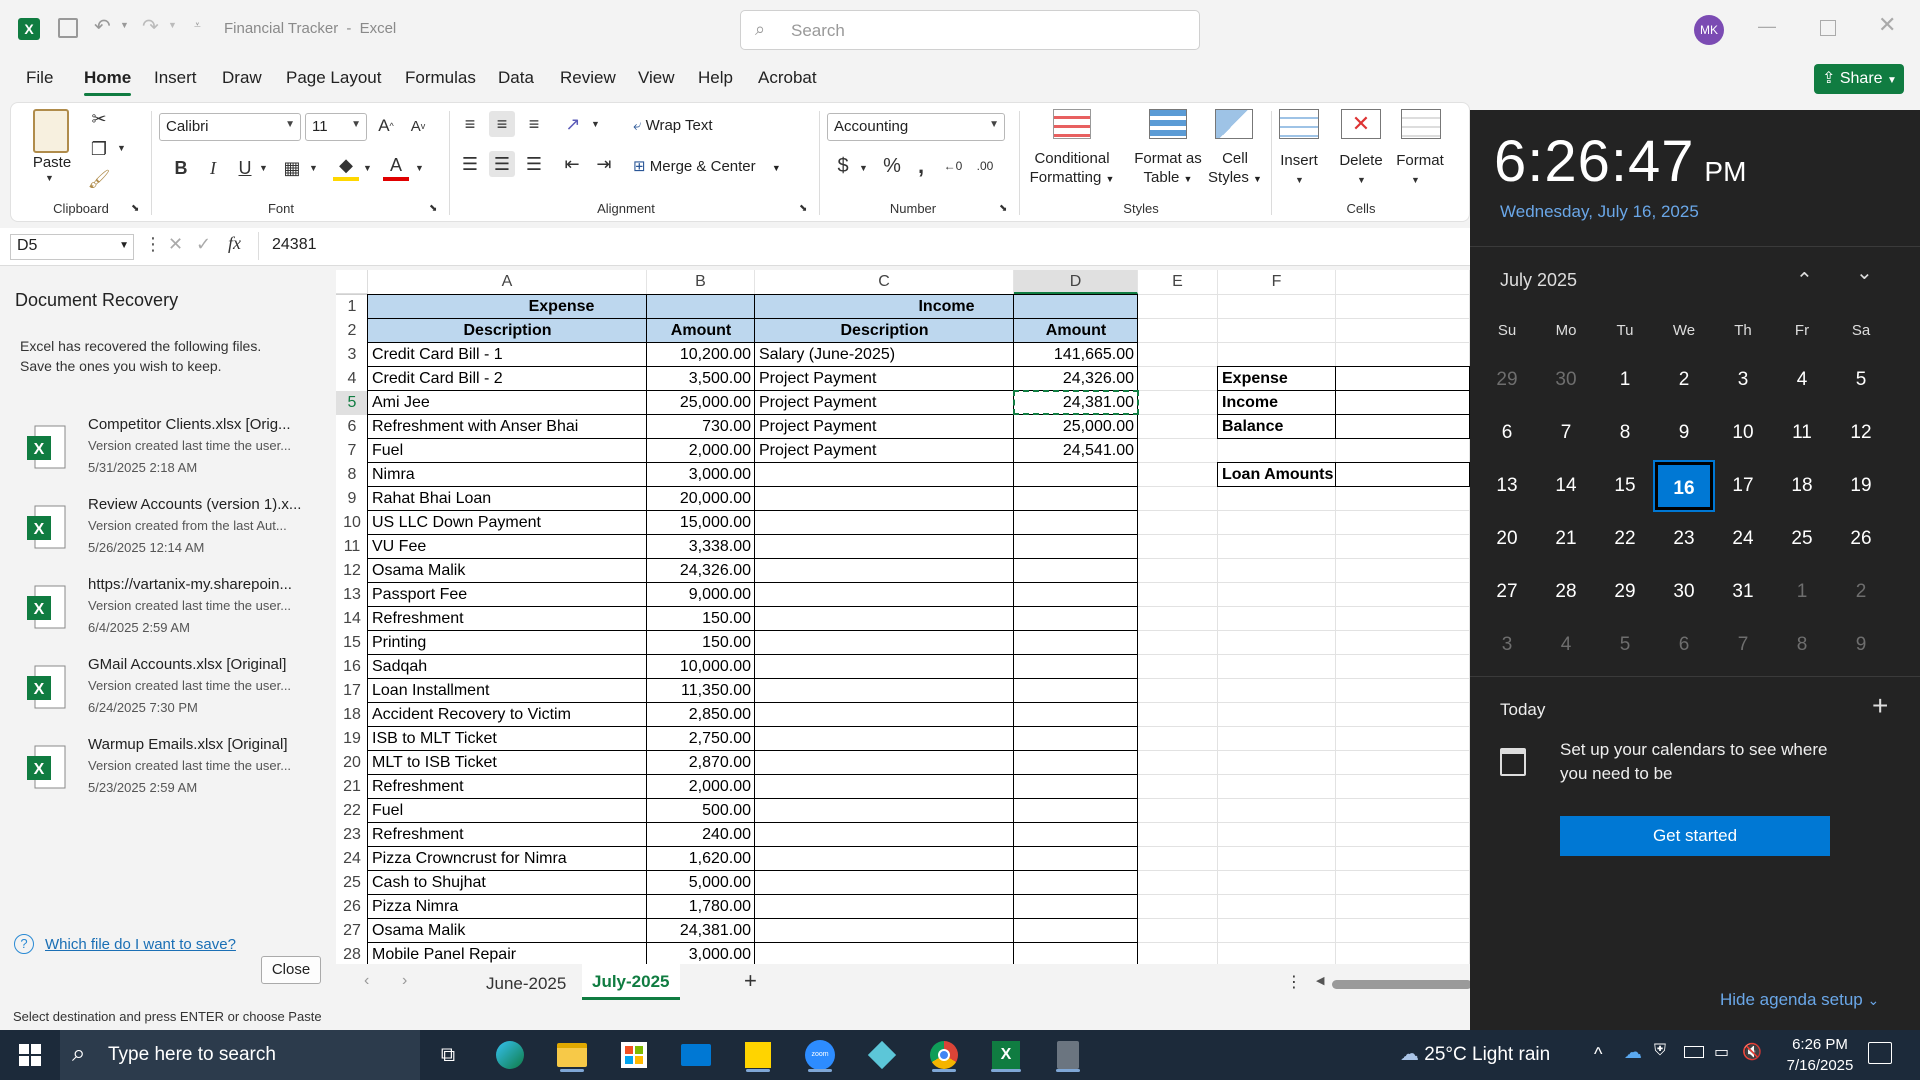  I want to click on bold-icon: B, so click(181, 168).